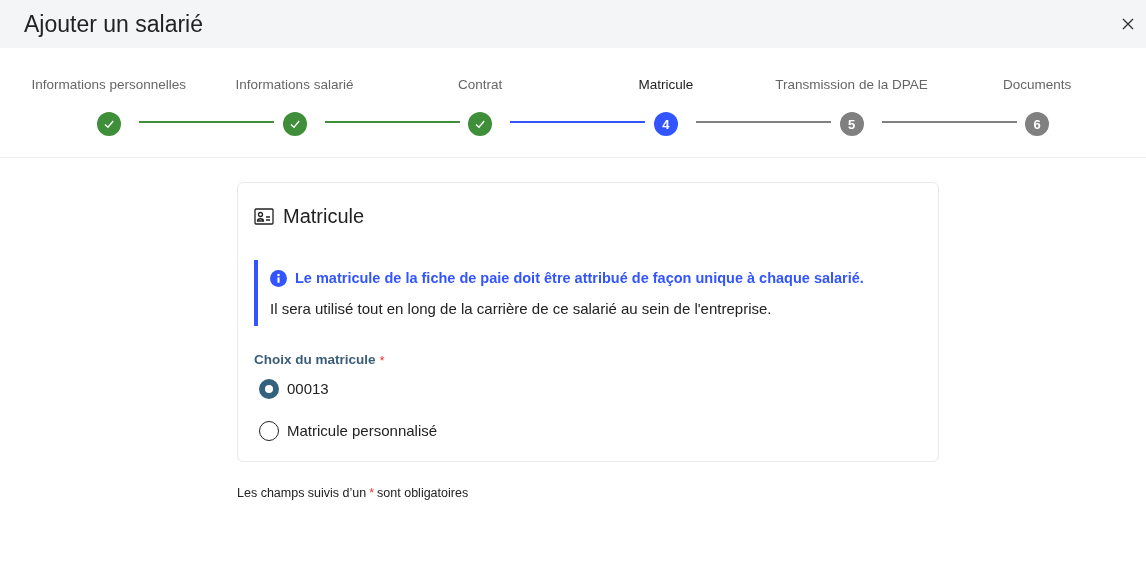 The width and height of the screenshot is (1146, 582). What do you see at coordinates (521, 308) in the screenshot?
I see `info-text: Il sera utilisé tout en long de la carrière de ce salarié au sein de l'entreprise.` at bounding box center [521, 308].